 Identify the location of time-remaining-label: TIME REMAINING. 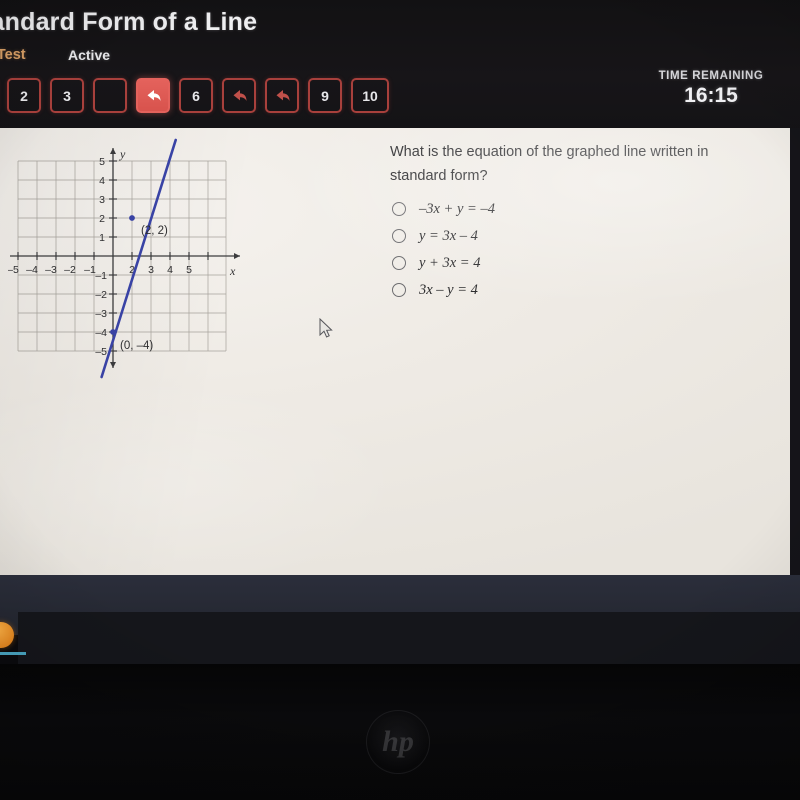
(711, 76).